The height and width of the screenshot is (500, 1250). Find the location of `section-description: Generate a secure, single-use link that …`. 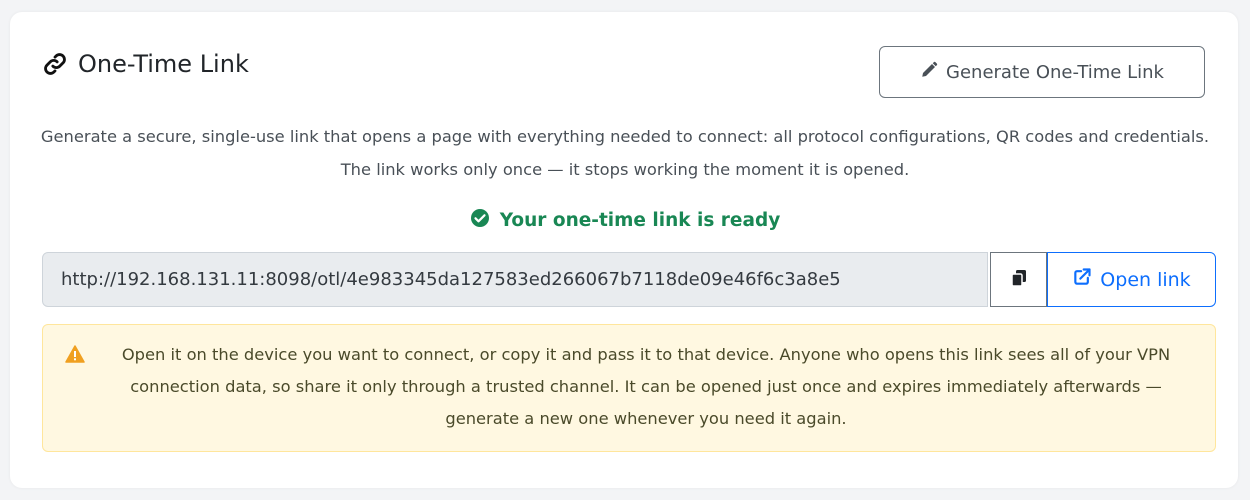

section-description: Generate a secure, single-use link that … is located at coordinates (625, 153).